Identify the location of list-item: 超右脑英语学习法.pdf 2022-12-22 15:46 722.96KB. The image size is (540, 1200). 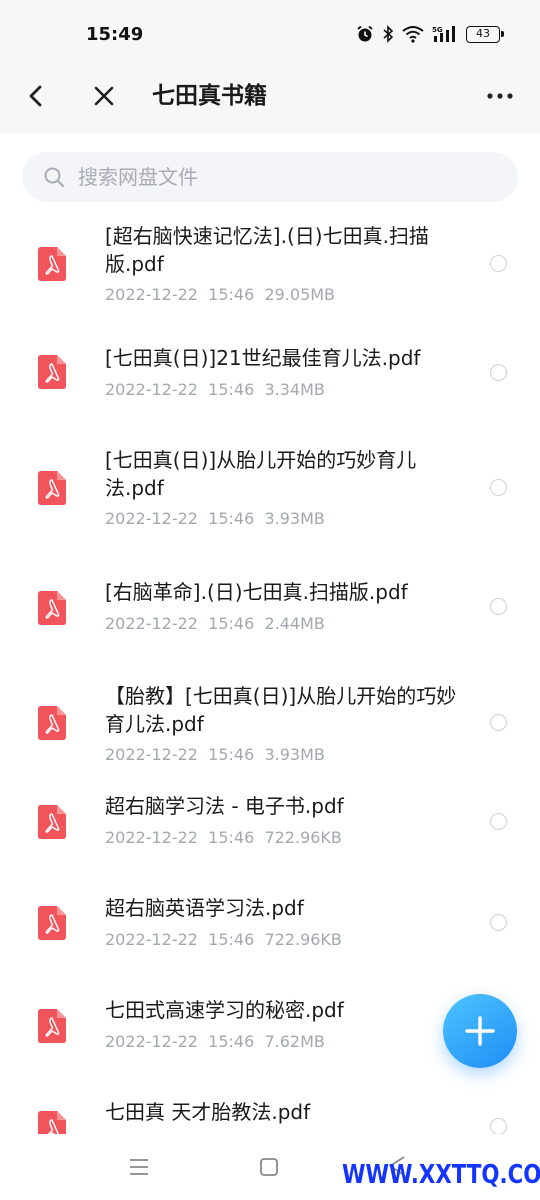
(270, 937).